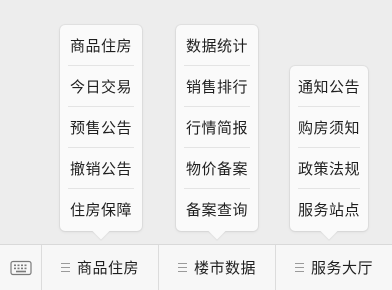 This screenshot has height=290, width=392. What do you see at coordinates (224, 268) in the screenshot?
I see `menu-tab-label: 楼市数据` at bounding box center [224, 268].